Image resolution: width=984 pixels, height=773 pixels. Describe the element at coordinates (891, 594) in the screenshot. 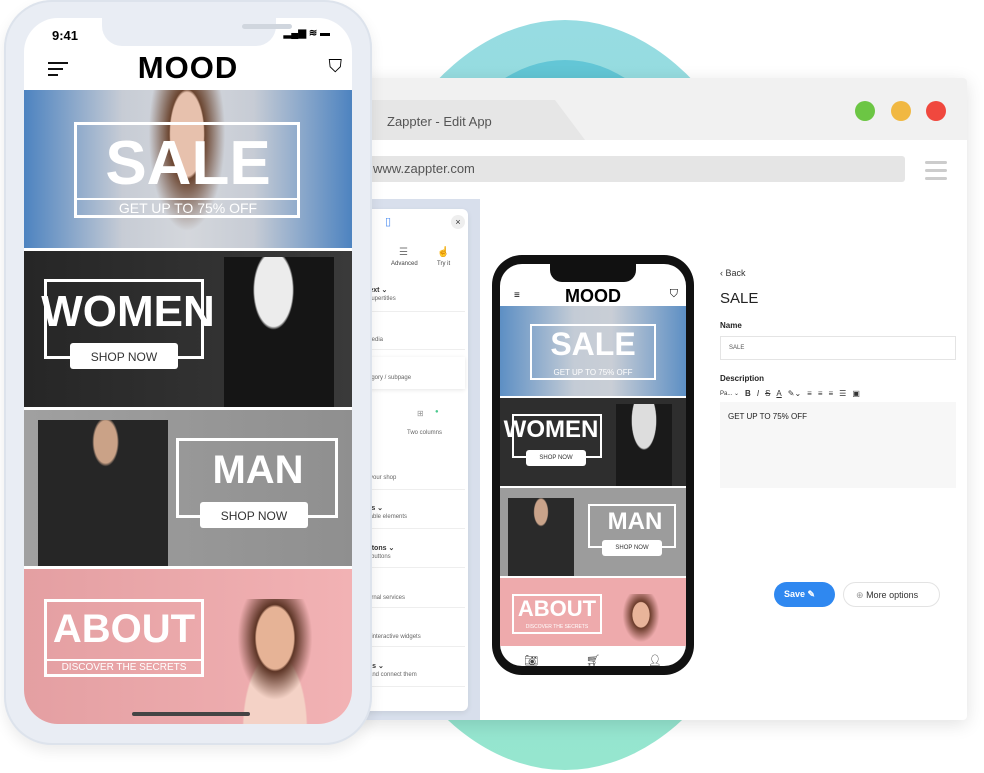

I see `more-options-button: ⊕ More options` at that location.